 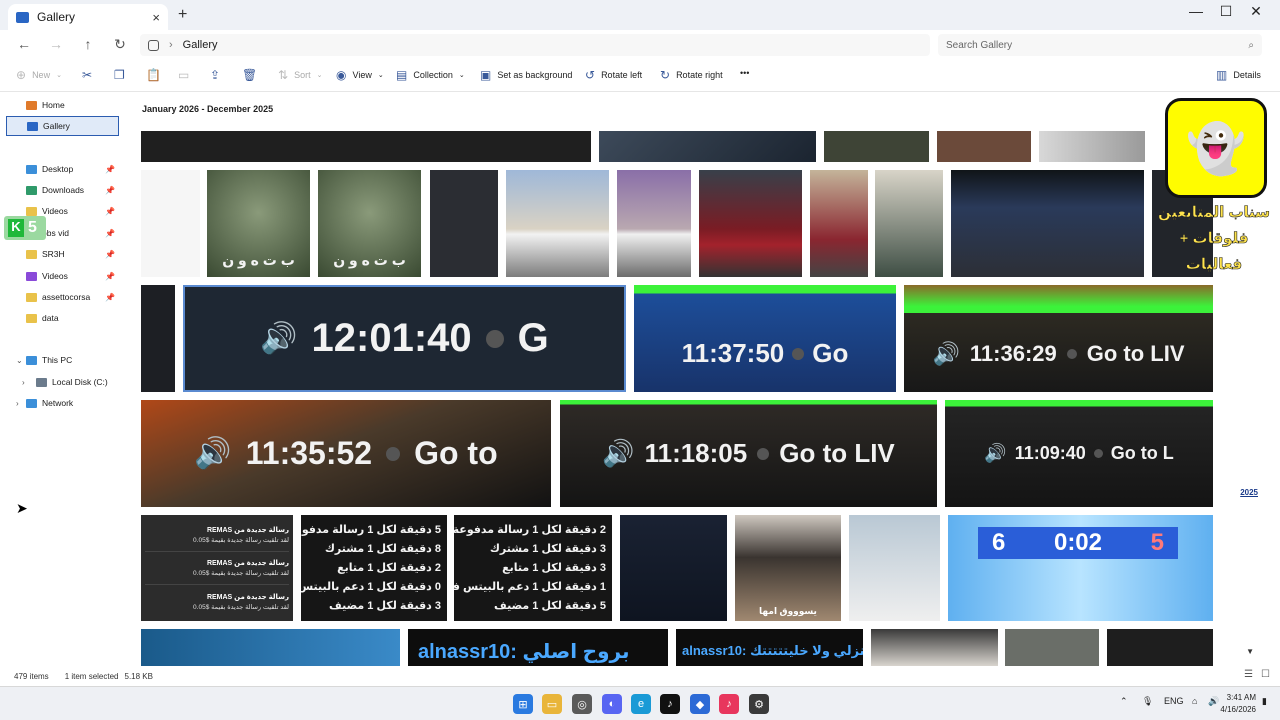 What do you see at coordinates (1058, 338) in the screenshot?
I see `thumbnail-timestamp: 🔊 11:36:29 Go to LIV` at bounding box center [1058, 338].